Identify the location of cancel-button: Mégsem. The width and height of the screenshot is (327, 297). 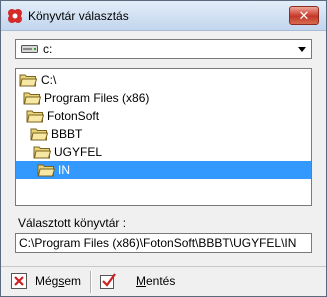
(48, 282).